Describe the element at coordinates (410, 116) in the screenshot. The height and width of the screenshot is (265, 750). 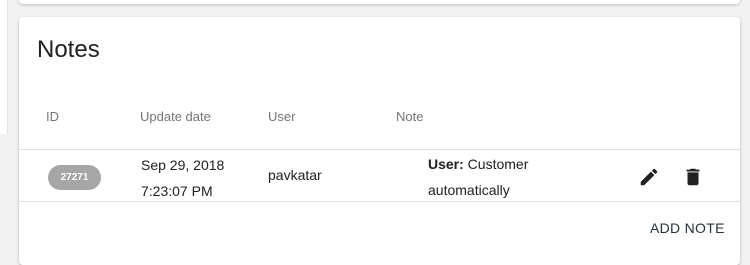
I see `column-header-note: Note` at that location.